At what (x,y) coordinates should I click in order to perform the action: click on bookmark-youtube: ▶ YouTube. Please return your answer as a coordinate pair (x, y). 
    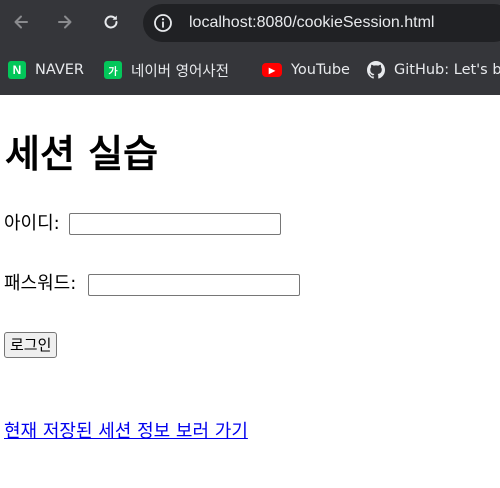
    Looking at the image, I should click on (306, 70).